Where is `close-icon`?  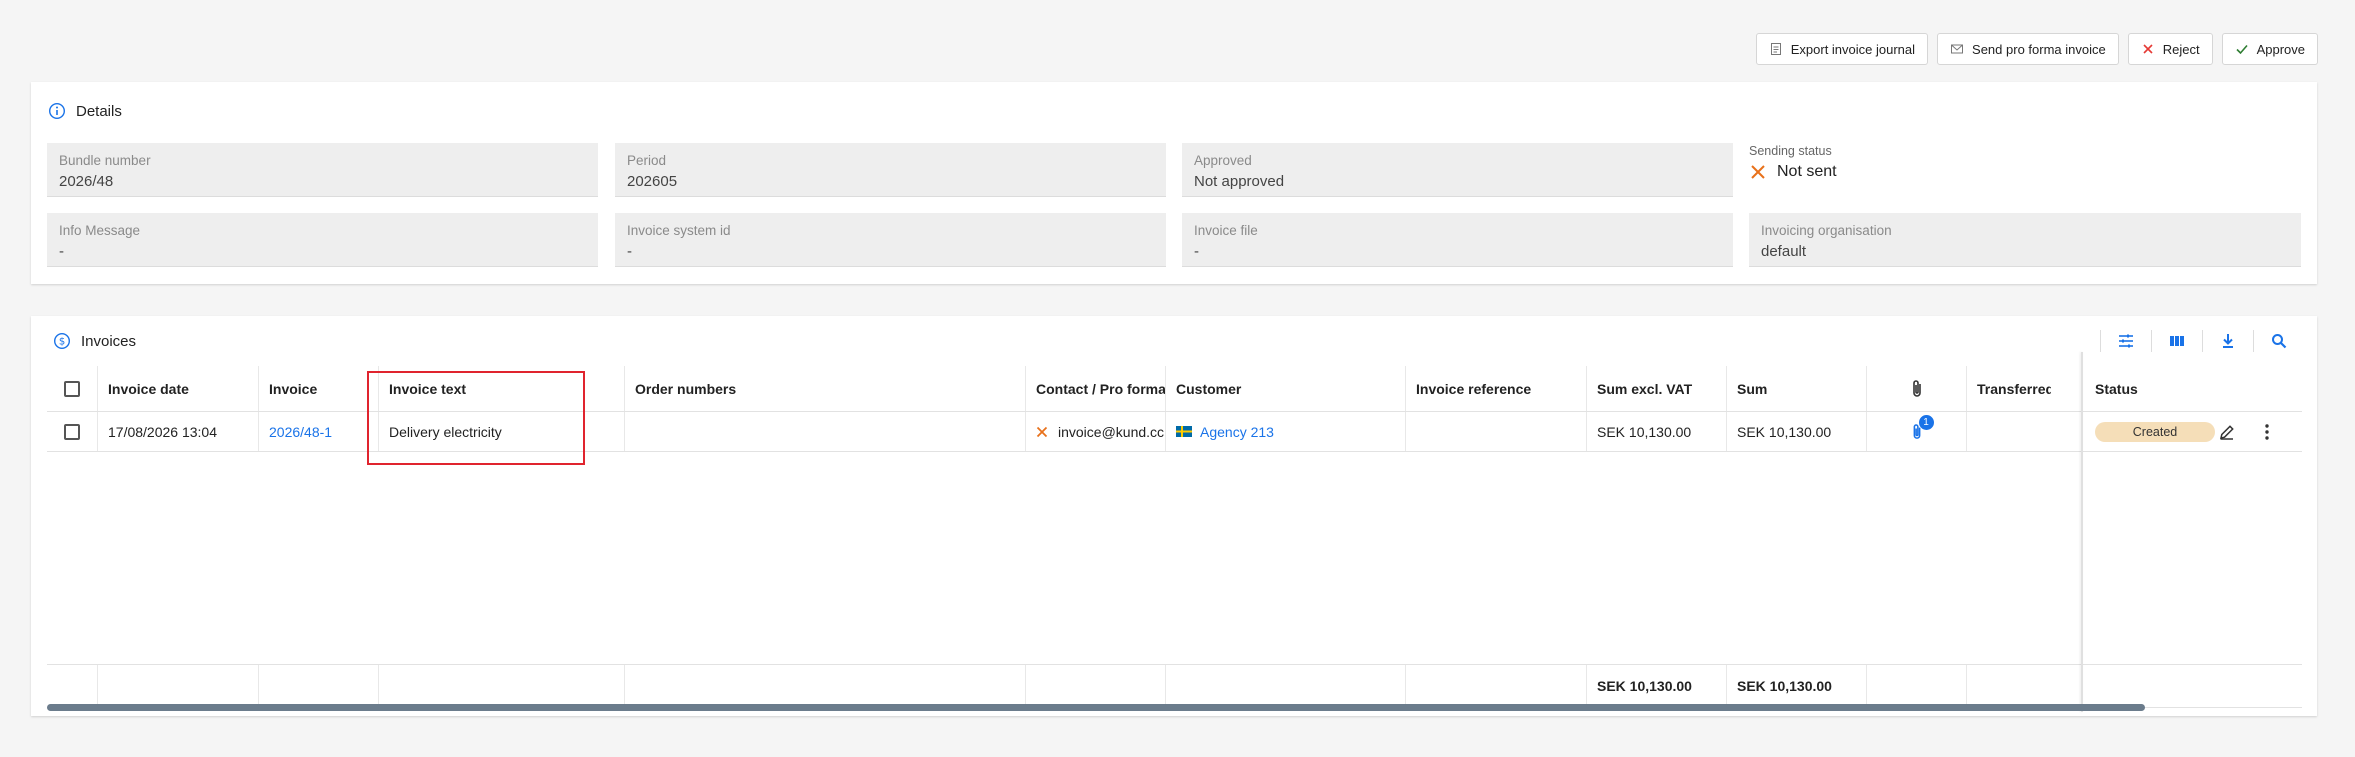
close-icon is located at coordinates (2148, 49).